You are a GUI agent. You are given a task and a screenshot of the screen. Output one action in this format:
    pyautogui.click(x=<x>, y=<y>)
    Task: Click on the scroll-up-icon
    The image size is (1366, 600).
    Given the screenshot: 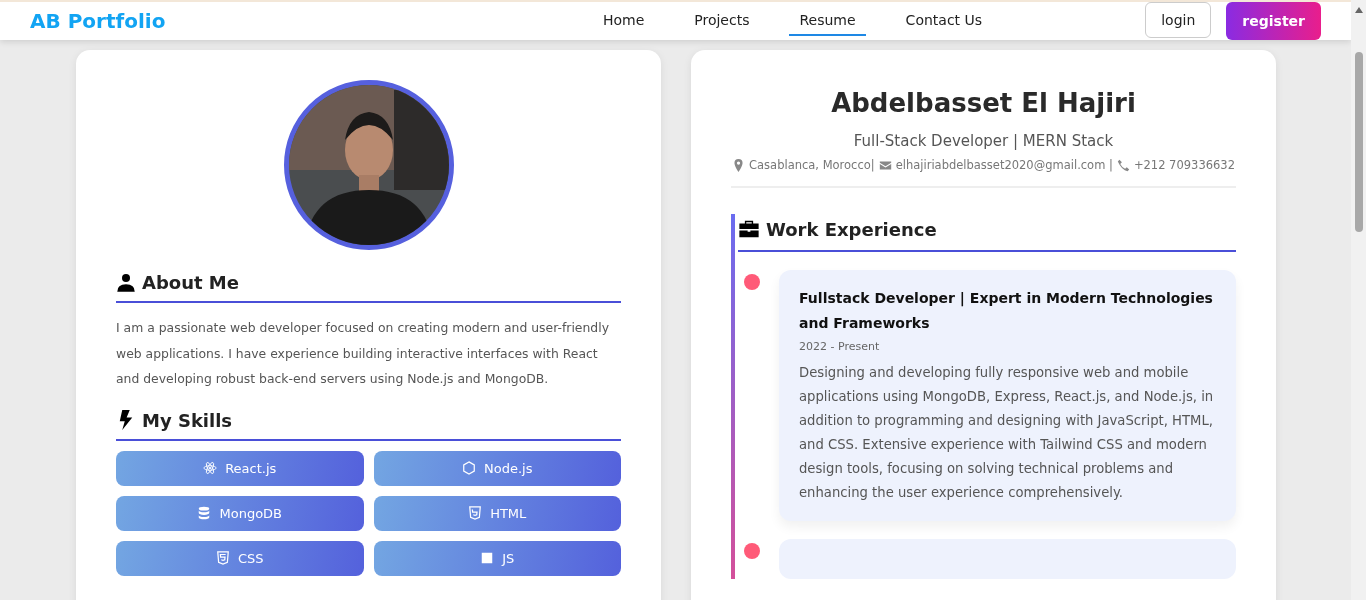 What is the action you would take?
    pyautogui.click(x=1358, y=10)
    